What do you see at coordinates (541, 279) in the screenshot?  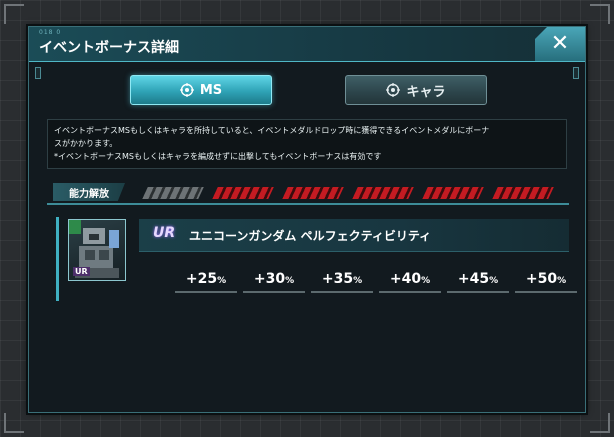 I see `bonus-value: +50` at bounding box center [541, 279].